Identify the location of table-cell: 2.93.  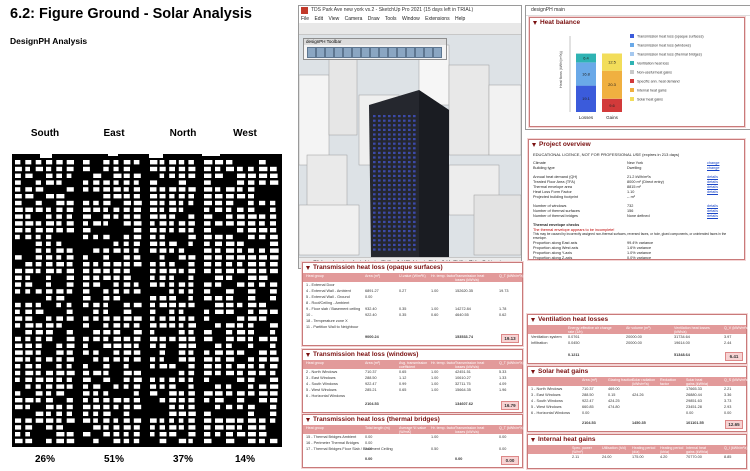
(728, 407).